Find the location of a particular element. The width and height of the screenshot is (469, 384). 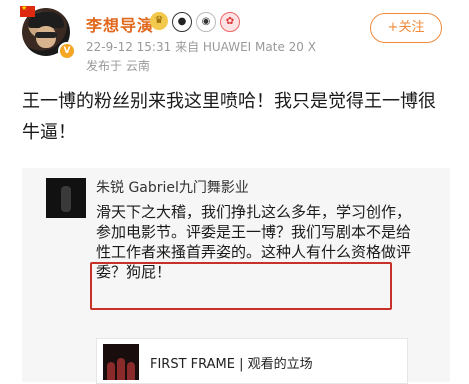

link-title: FIRST FRAME | 观看的立场 is located at coordinates (231, 364).